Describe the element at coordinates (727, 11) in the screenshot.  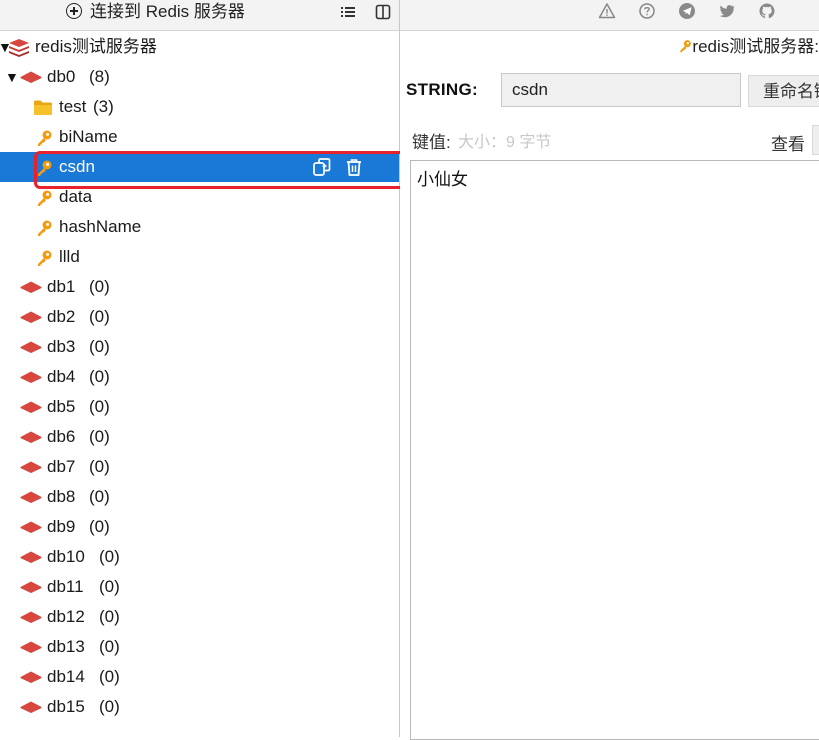
I see `twitter-icon` at that location.